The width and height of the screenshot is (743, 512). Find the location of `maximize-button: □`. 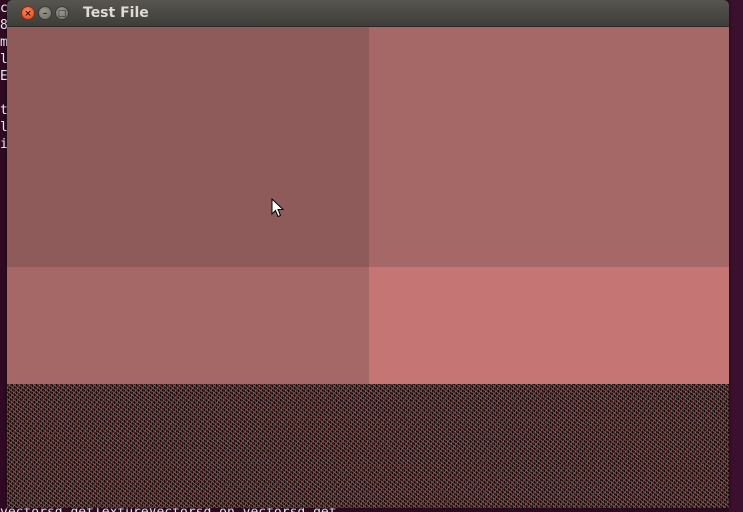

maximize-button: □ is located at coordinates (62, 13).